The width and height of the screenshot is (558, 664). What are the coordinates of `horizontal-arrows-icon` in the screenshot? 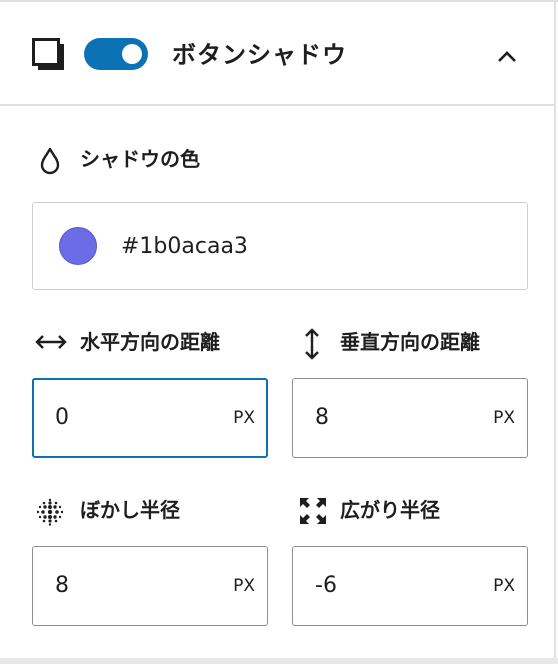 It's located at (51, 344).